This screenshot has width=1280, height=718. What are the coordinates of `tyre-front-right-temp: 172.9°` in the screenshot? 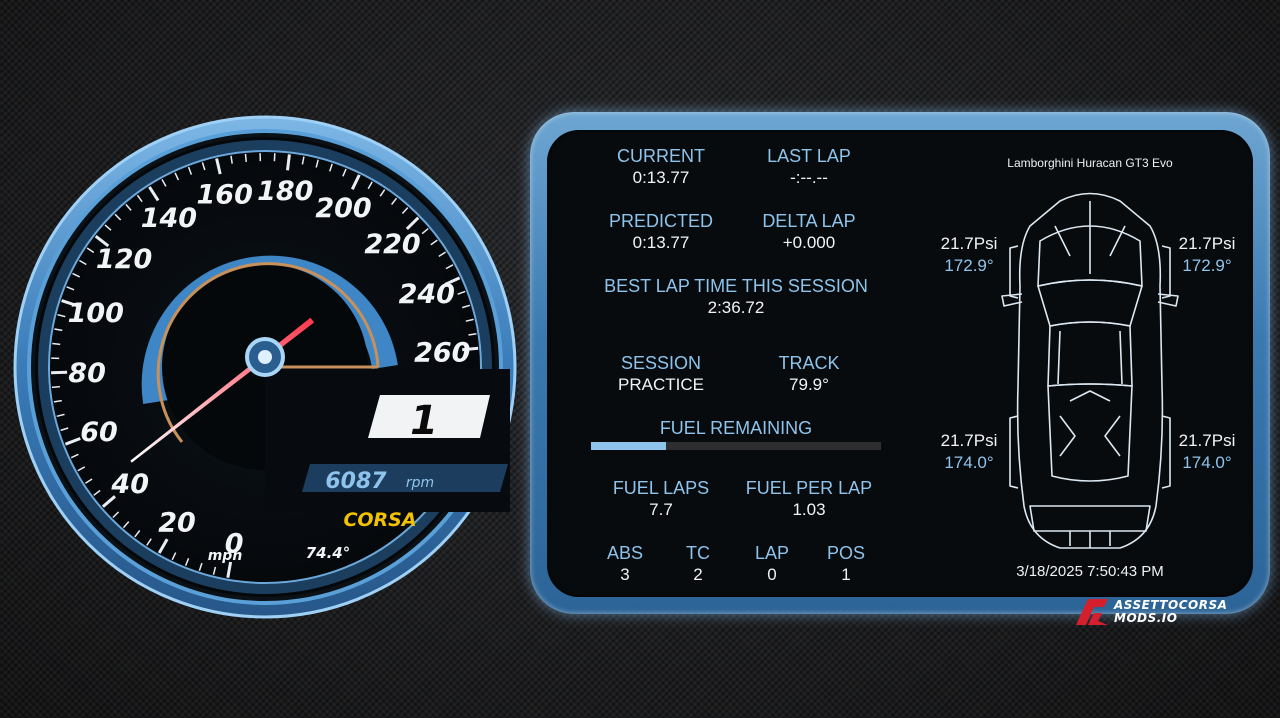 It's located at (1207, 265).